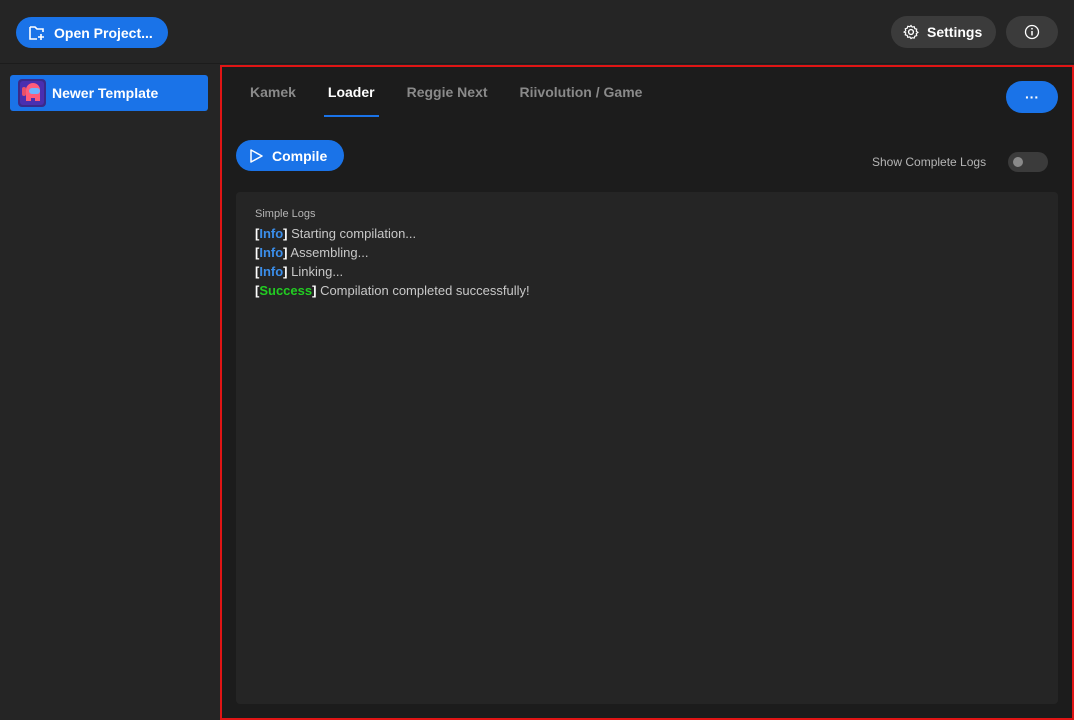 This screenshot has height=720, width=1074. I want to click on more-options-button: ···, so click(1032, 97).